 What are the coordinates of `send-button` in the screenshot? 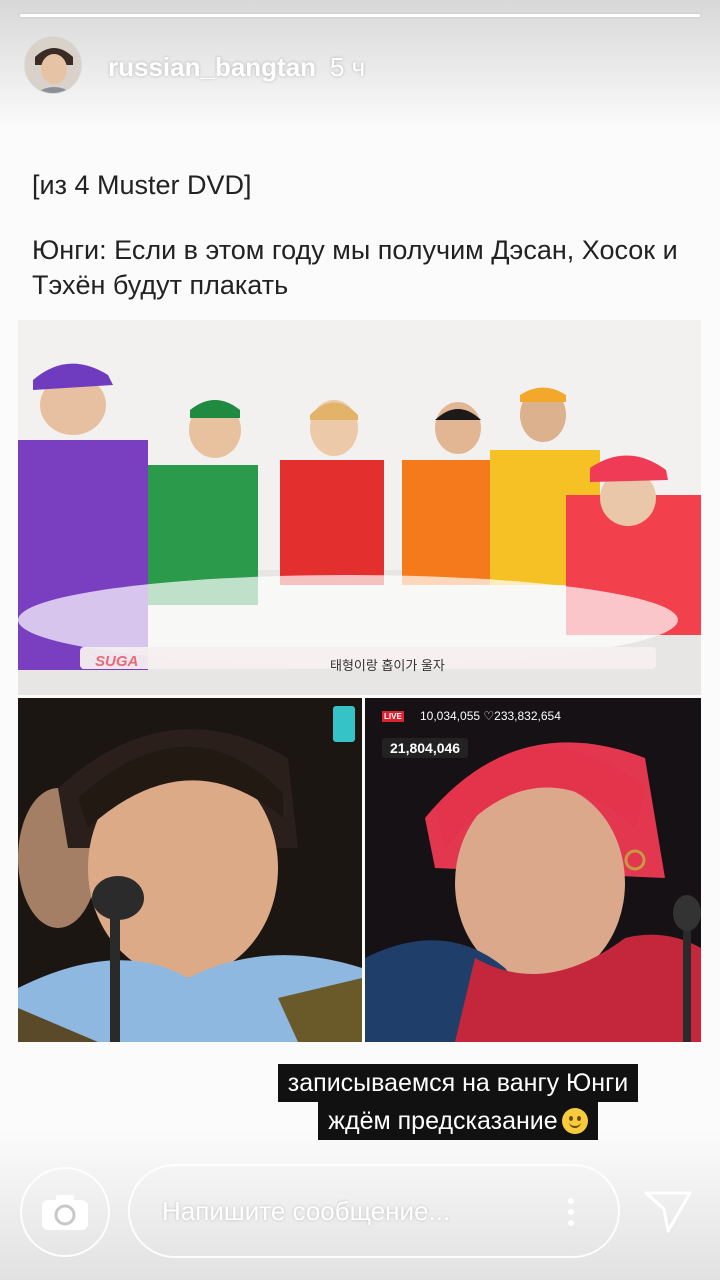 It's located at (668, 1211).